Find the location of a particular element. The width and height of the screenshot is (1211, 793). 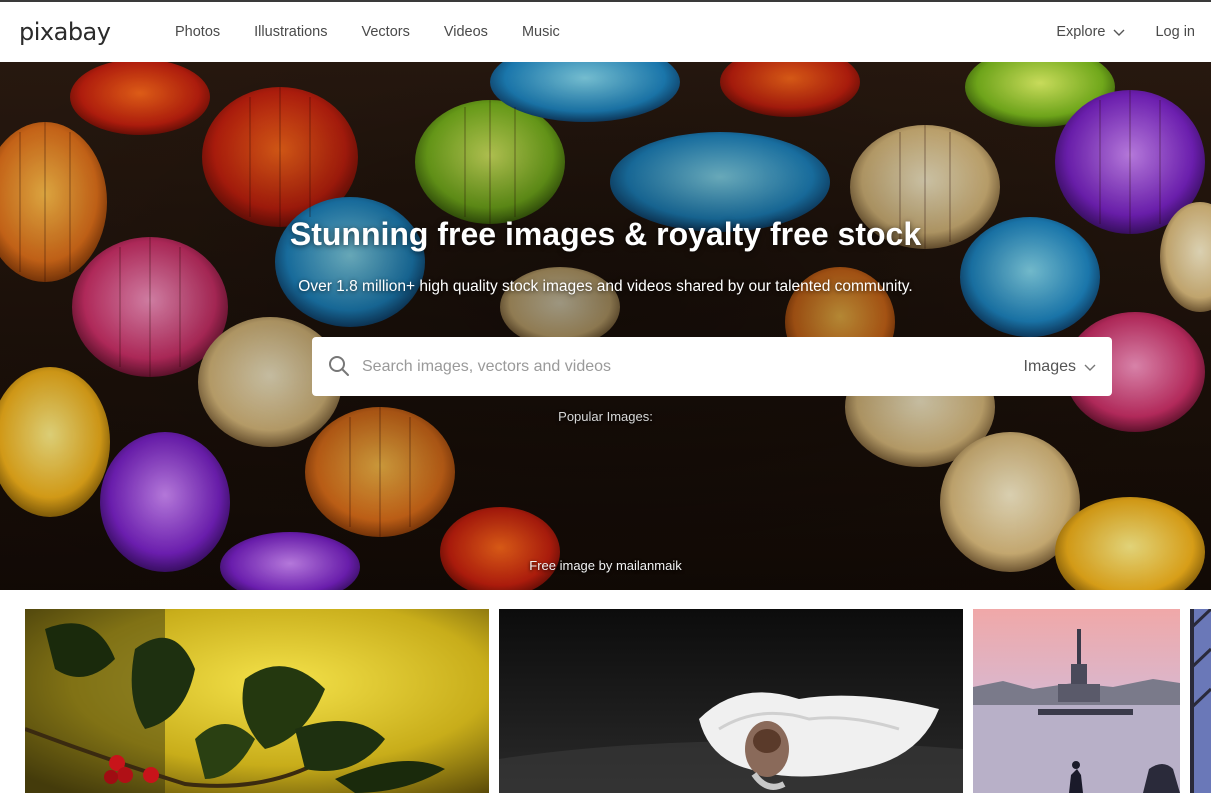

maidens-tower-image is located at coordinates (1076, 701).